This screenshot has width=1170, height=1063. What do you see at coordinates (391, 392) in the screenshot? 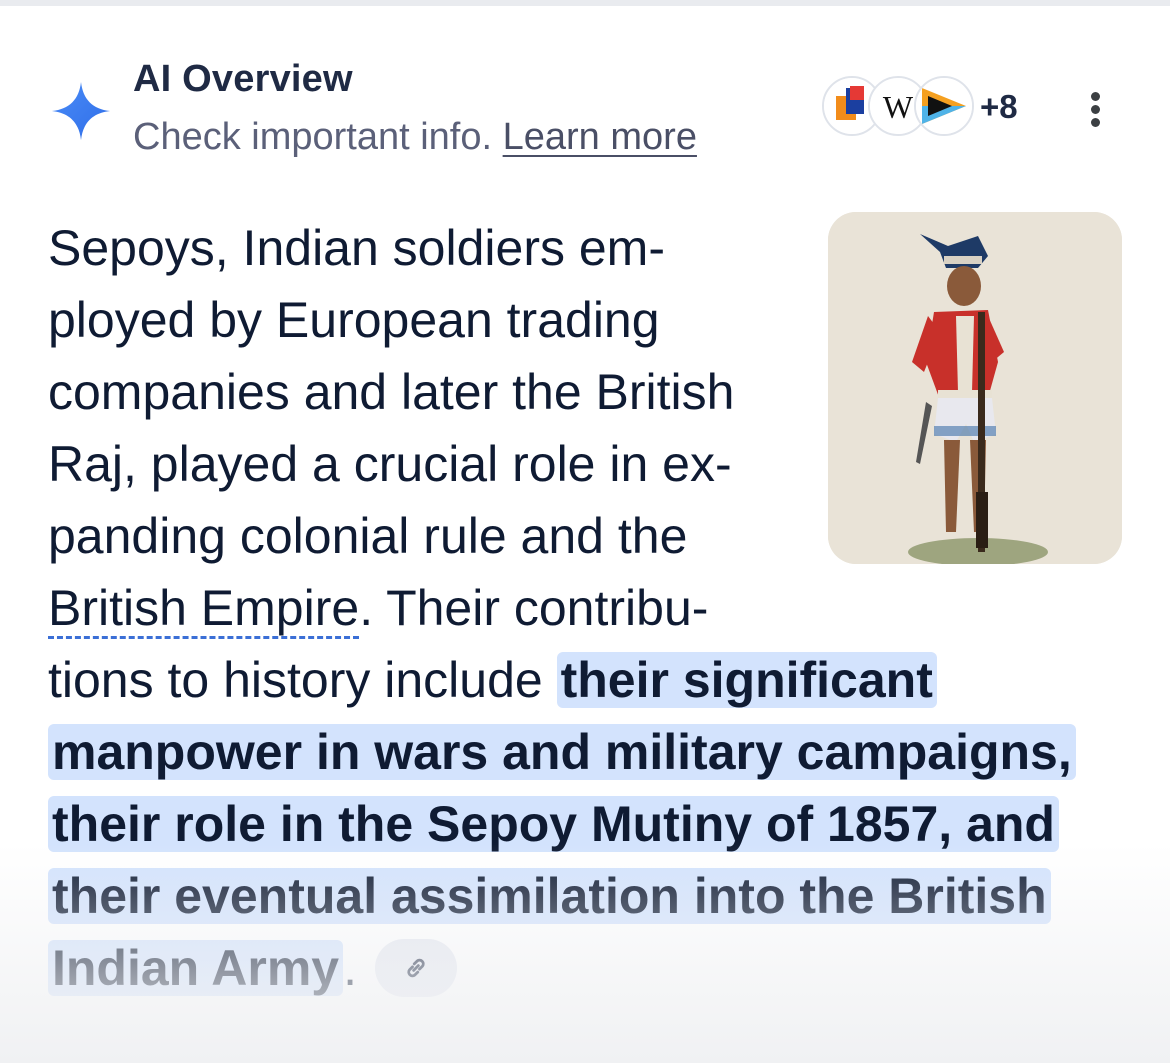
I see `answer-line: companies and later the British` at bounding box center [391, 392].